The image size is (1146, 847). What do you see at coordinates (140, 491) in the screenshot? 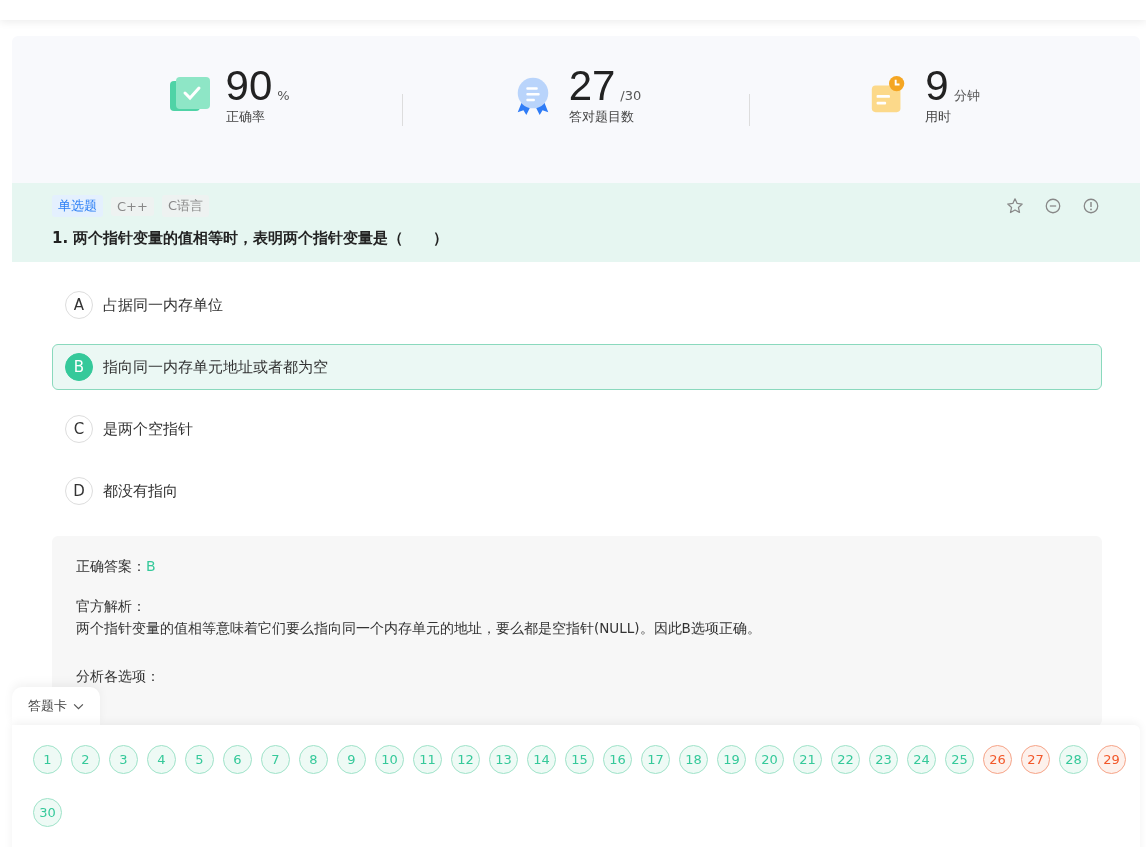
I see `option-text: 都没有指向` at bounding box center [140, 491].